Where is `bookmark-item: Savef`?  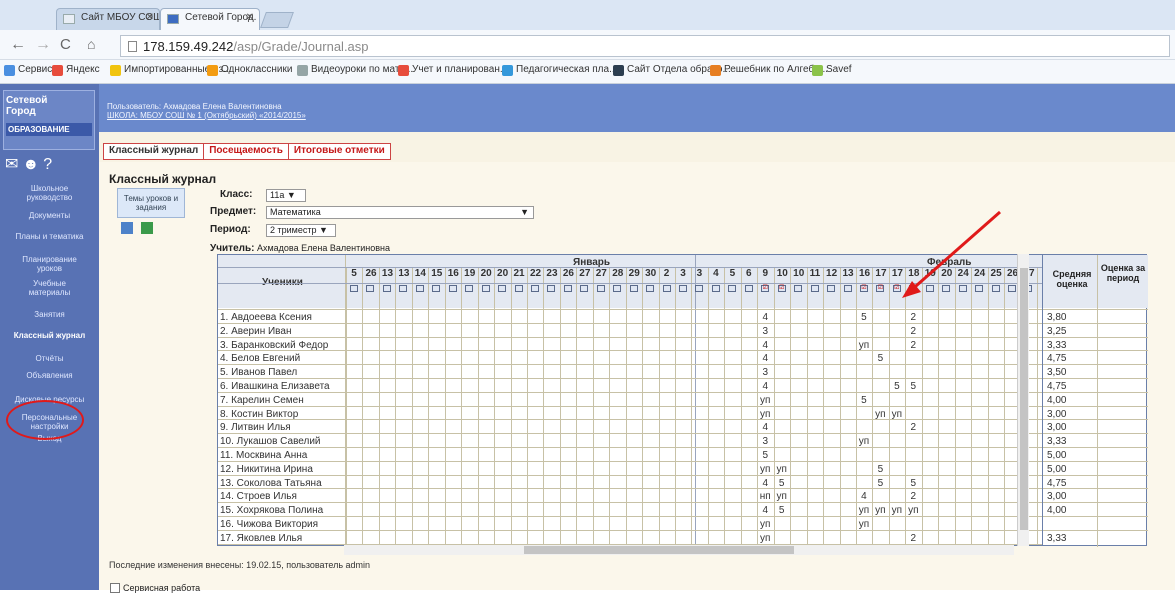 bookmark-item: Savef is located at coordinates (832, 70).